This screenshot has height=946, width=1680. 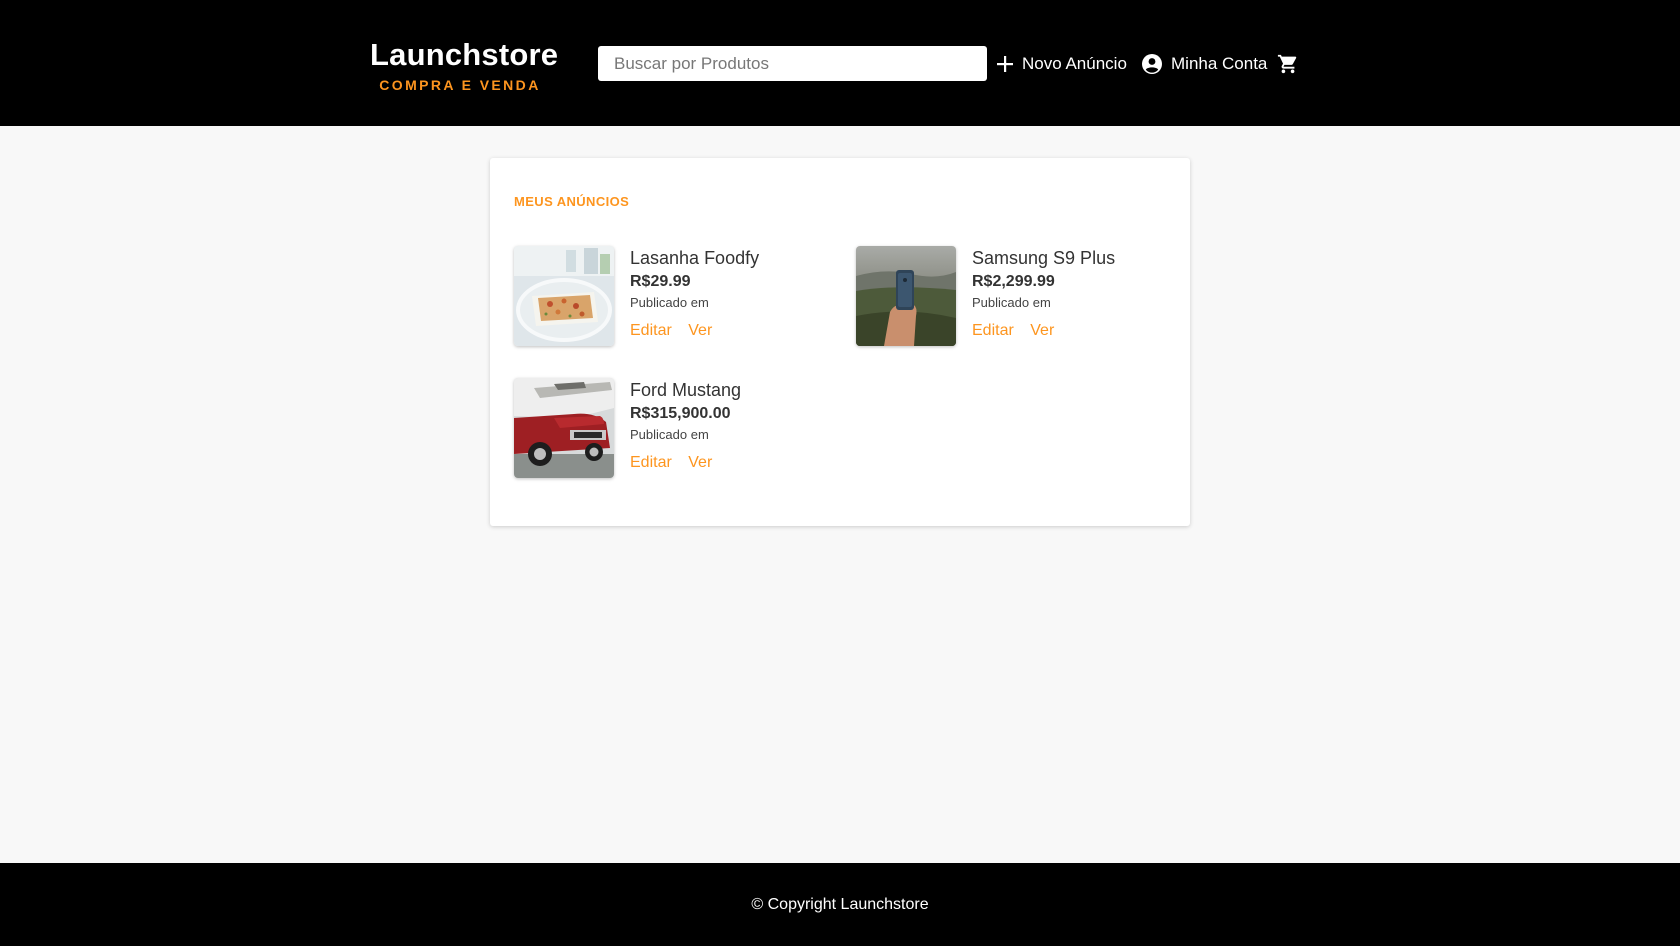 I want to click on cart-link, so click(x=1292, y=64).